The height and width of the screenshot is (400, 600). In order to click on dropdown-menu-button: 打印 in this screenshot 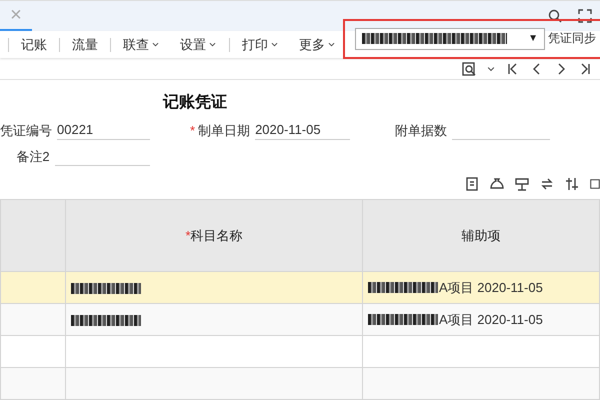, I will do `click(260, 45)`.